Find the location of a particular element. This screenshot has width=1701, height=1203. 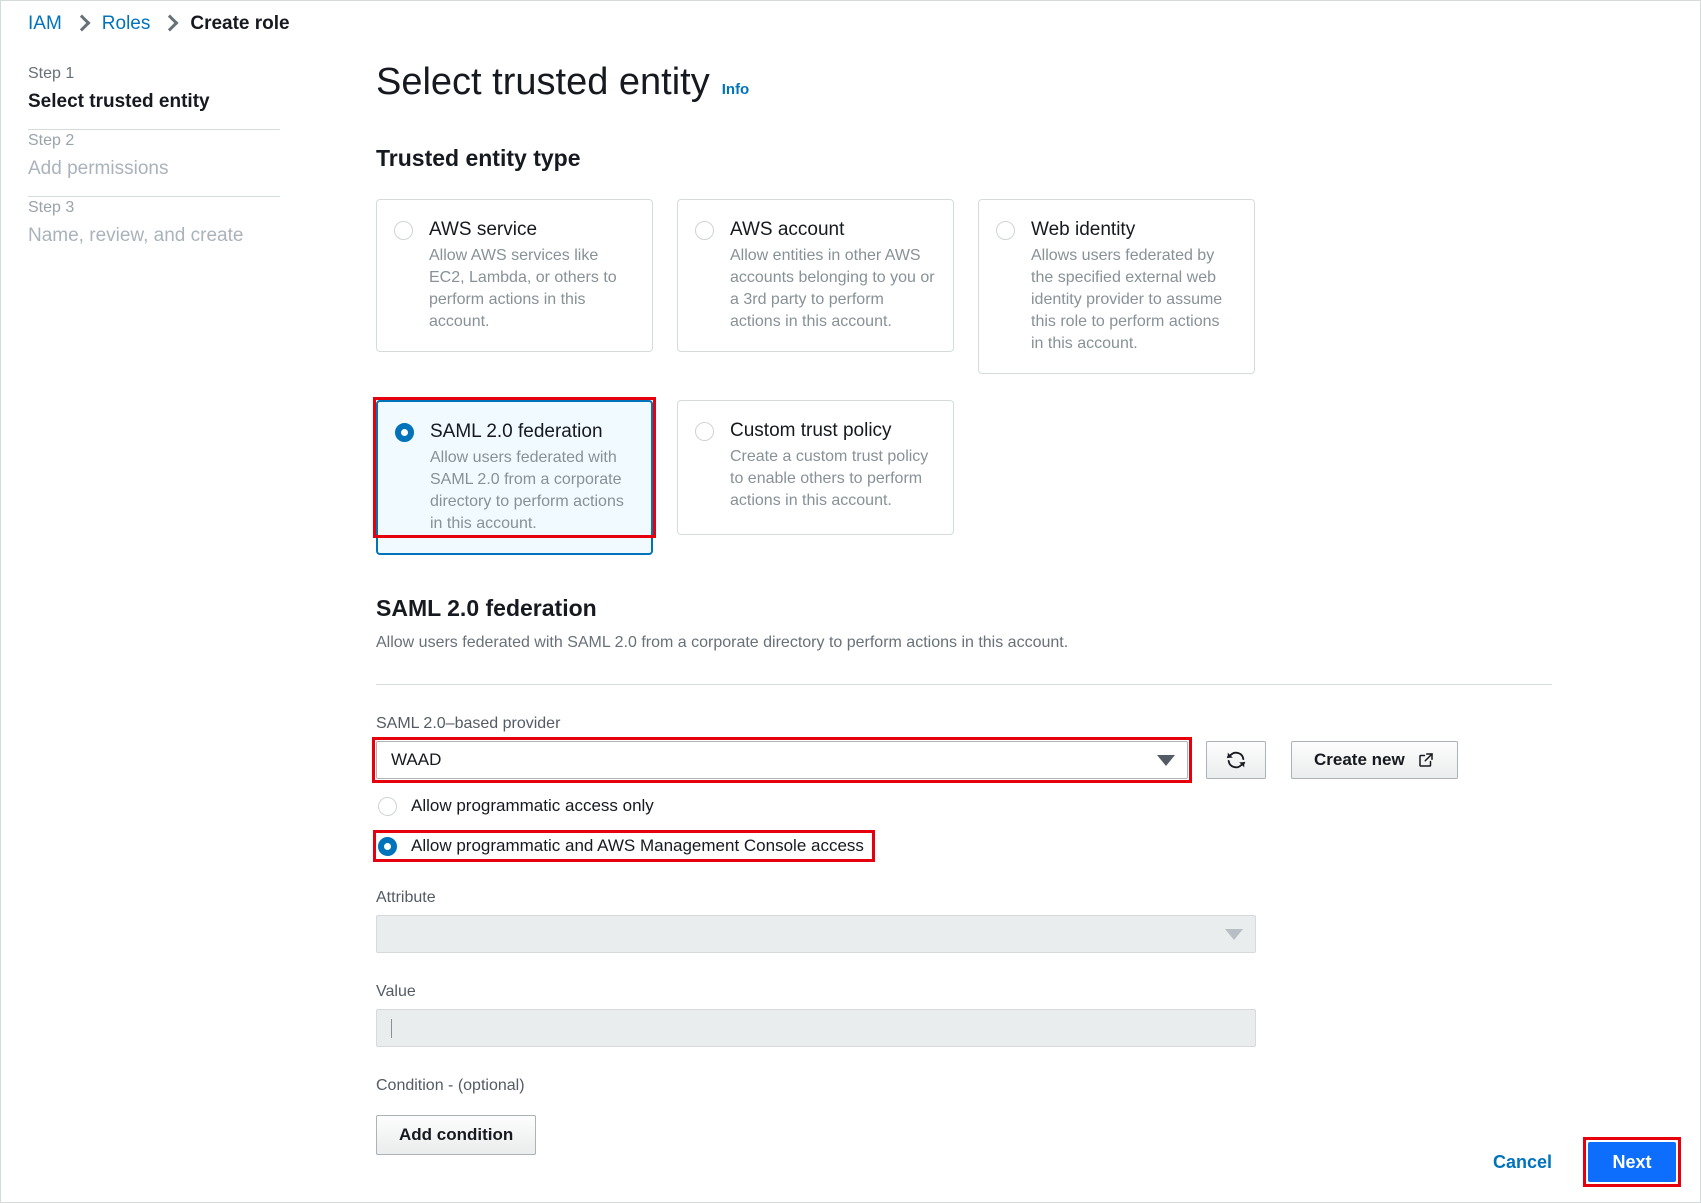

option-label-aws-account: AWS account is located at coordinates (787, 229).